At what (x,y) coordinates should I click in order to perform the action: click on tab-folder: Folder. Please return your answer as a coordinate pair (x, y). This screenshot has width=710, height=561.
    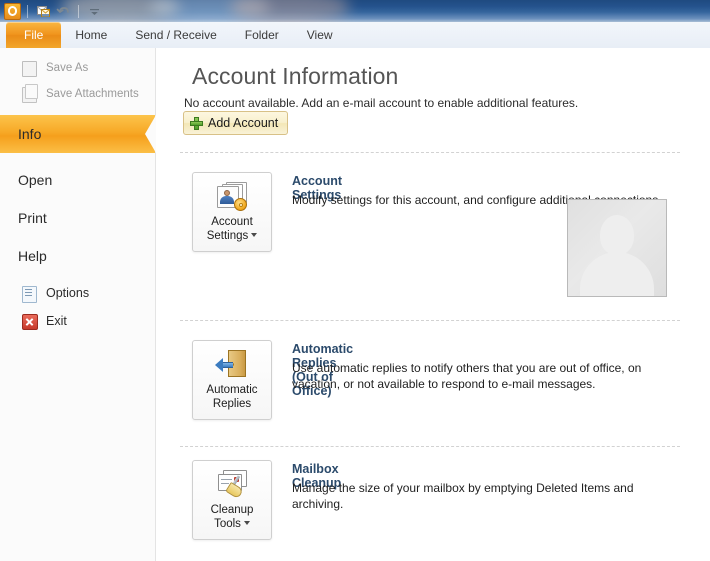
    Looking at the image, I should click on (262, 35).